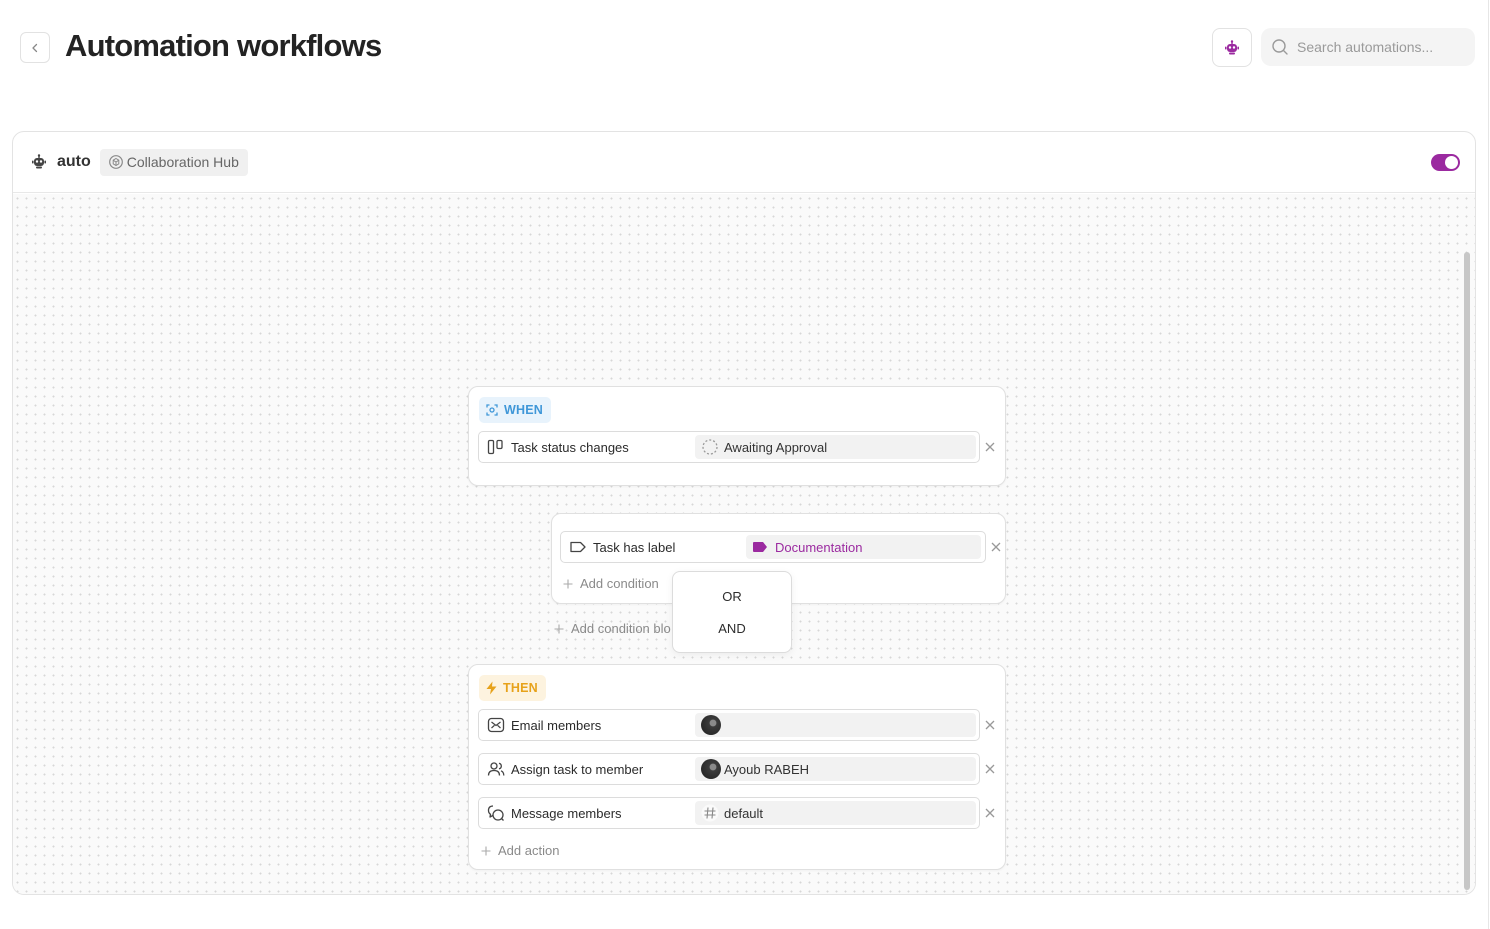 This screenshot has height=929, width=1490. I want to click on add-action-label: Add action, so click(529, 850).